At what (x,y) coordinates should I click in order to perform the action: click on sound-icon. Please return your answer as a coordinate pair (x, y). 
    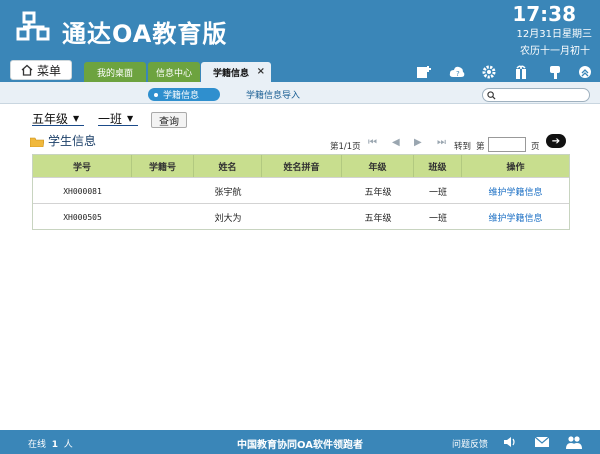
    Looking at the image, I should click on (510, 442).